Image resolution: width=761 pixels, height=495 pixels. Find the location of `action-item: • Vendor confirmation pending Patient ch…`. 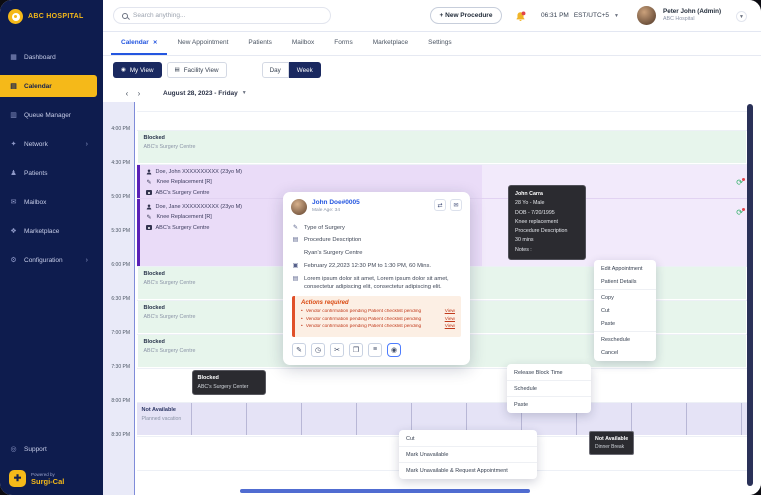

action-item: • Vendor confirmation pending Patient ch… is located at coordinates (378, 311).